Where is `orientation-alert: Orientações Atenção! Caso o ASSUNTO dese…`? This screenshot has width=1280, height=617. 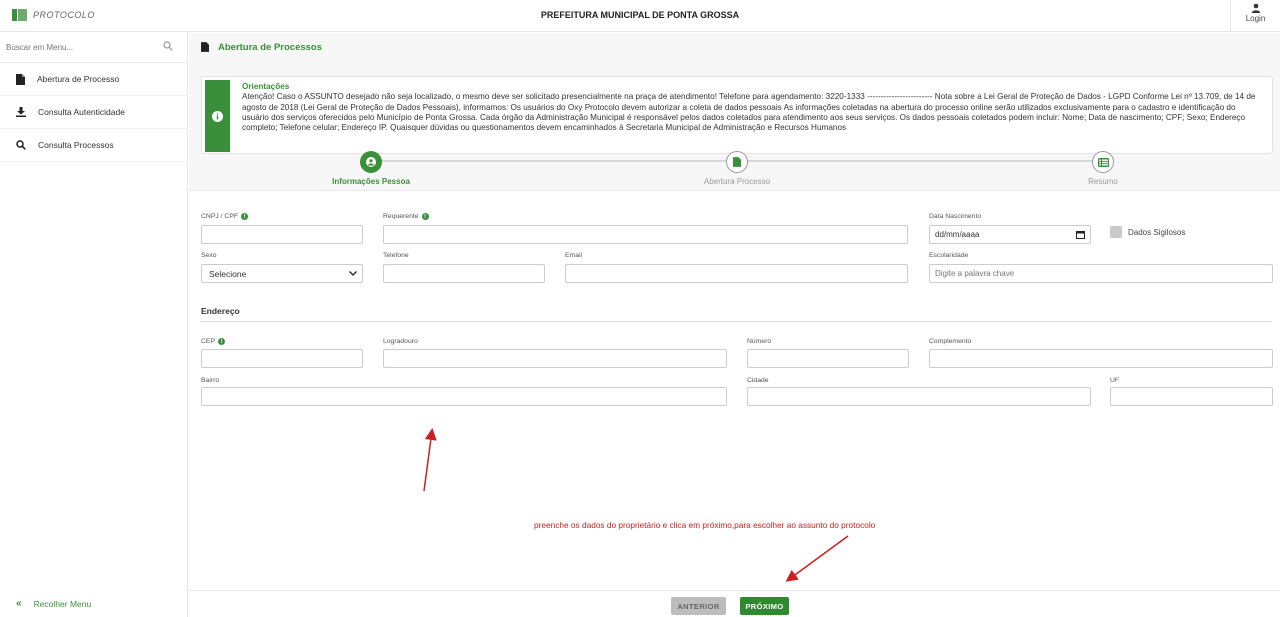
orientation-alert: Orientações Atenção! Caso o ASSUNTO dese… is located at coordinates (737, 115).